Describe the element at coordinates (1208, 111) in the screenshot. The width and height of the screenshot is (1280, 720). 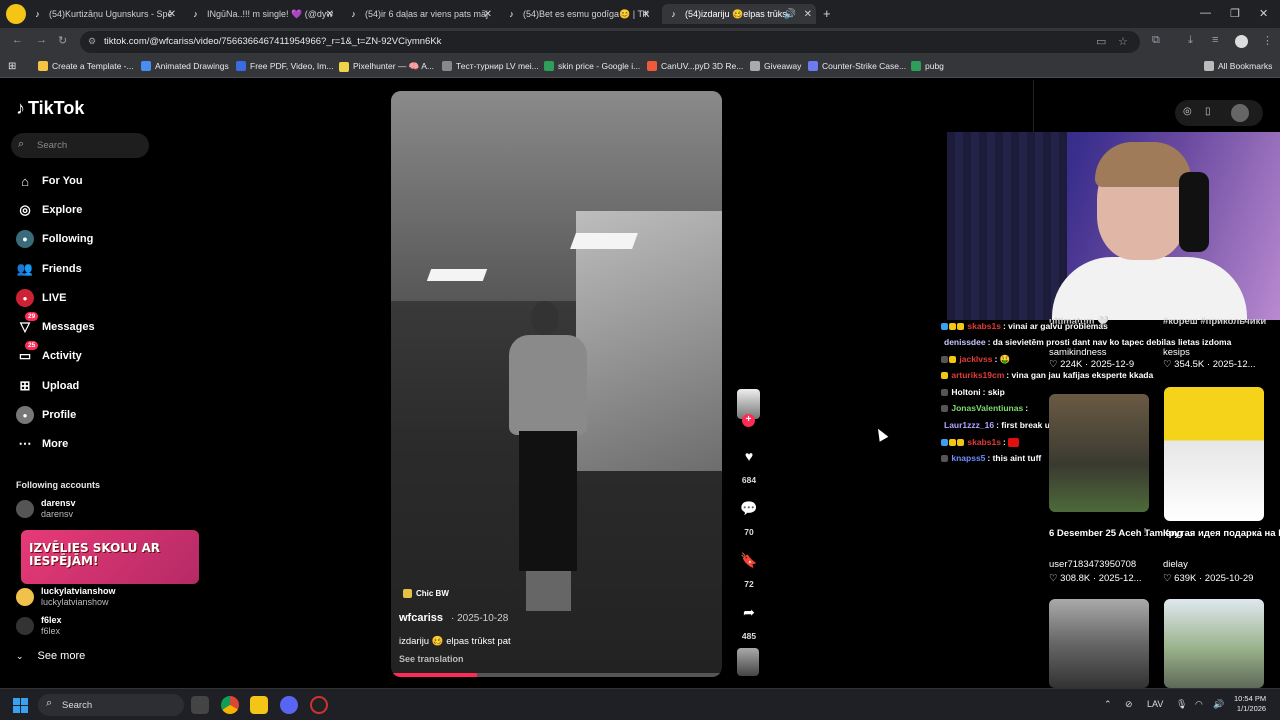
I see `device-icon: ▯` at that location.